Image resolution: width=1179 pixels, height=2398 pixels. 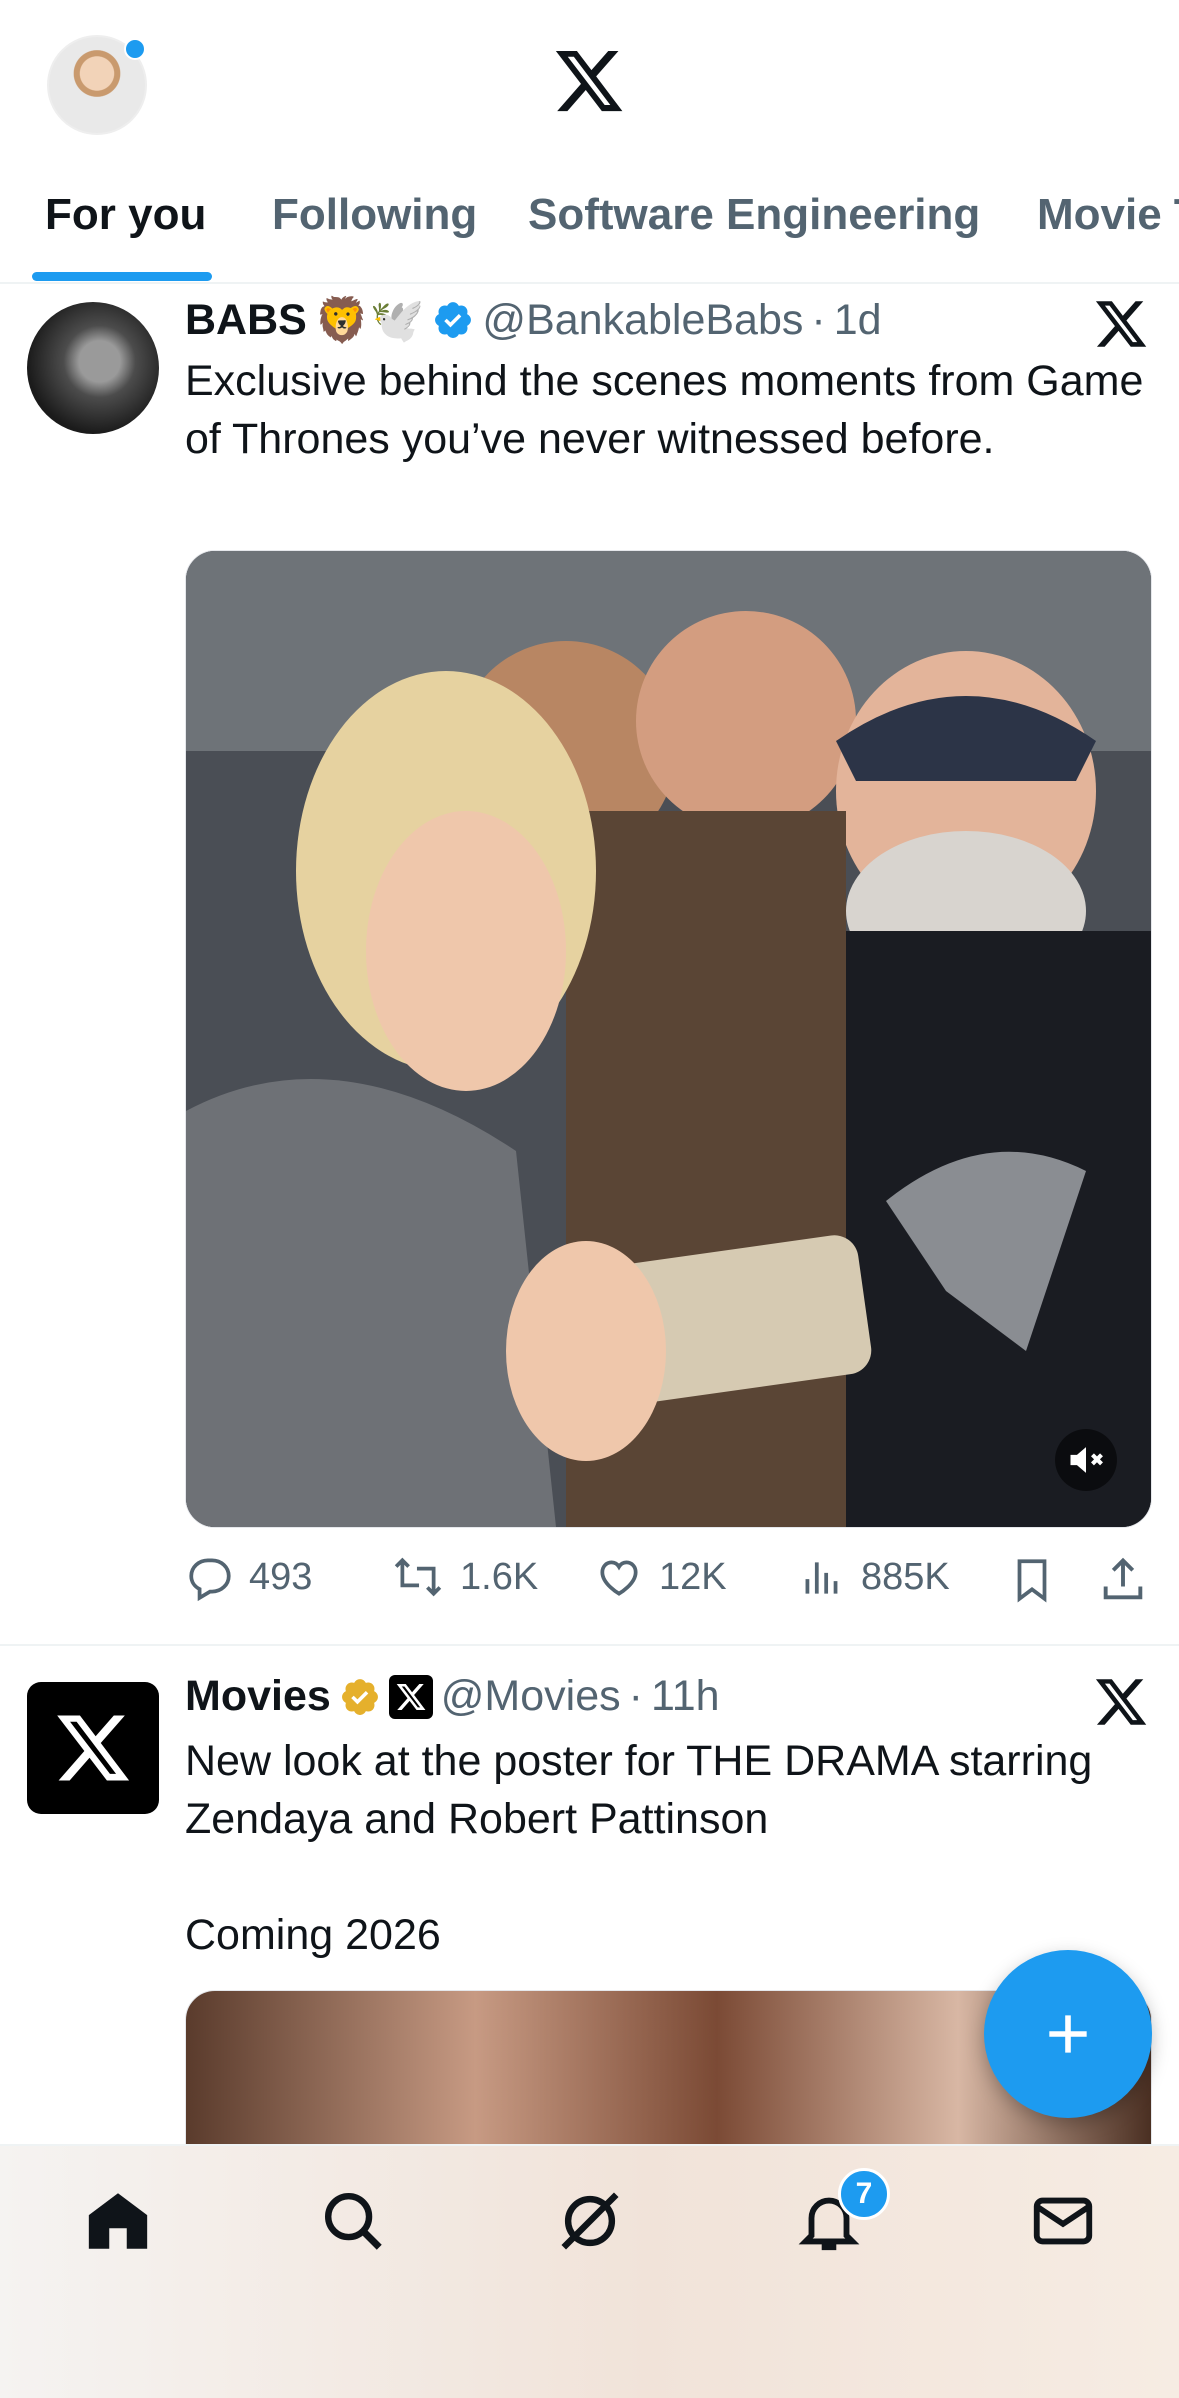 I want to click on views-count: 885K, so click(x=905, y=1576).